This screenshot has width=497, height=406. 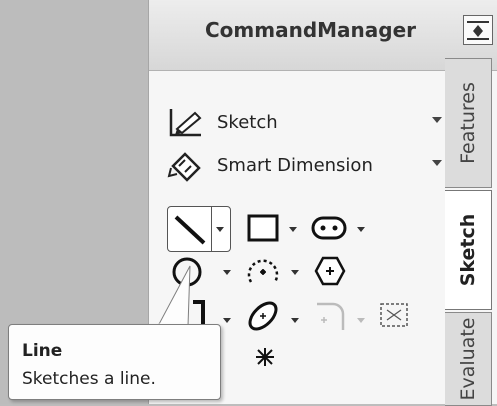 I want to click on text-icon, so click(x=394, y=315).